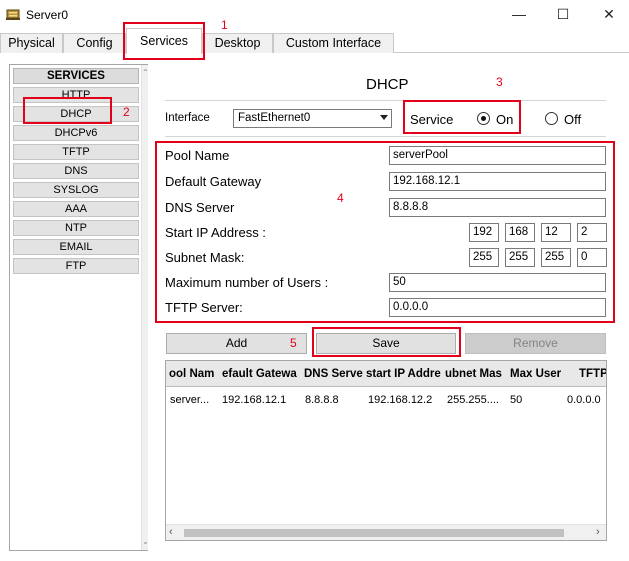 The width and height of the screenshot is (629, 561). I want to click on tab-config: Config, so click(94, 43).